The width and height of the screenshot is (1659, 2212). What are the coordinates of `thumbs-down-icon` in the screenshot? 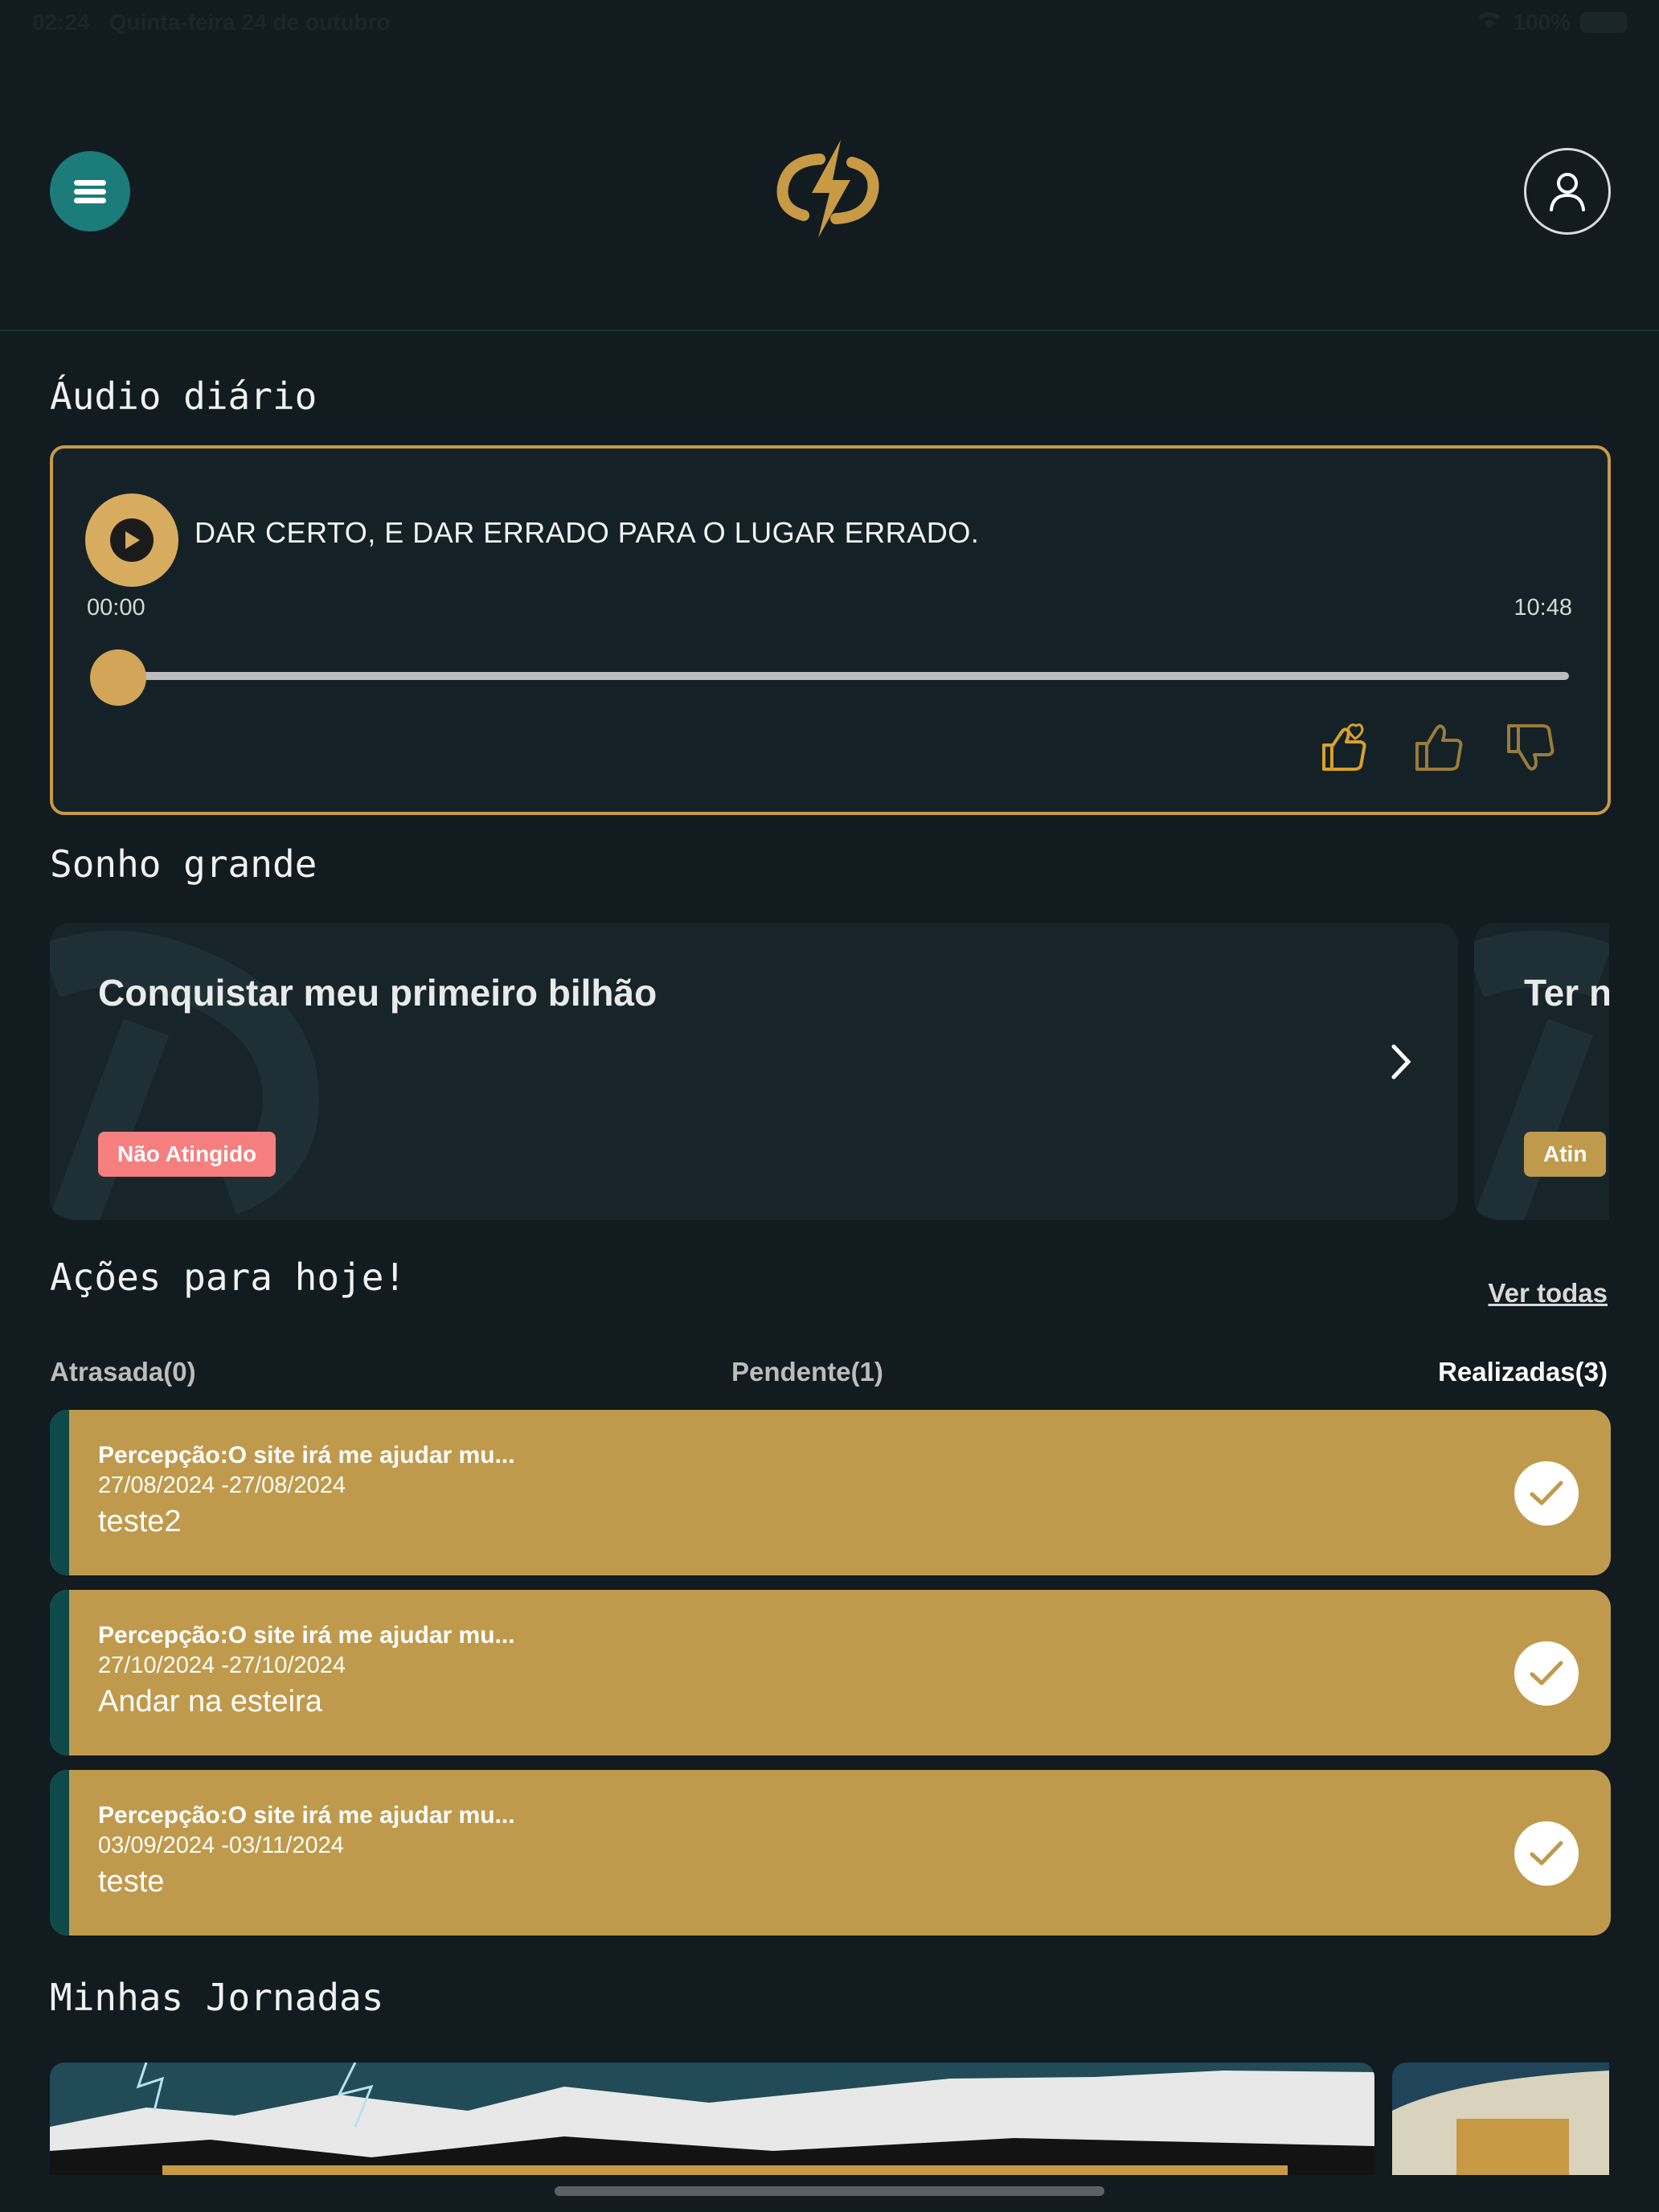 It's located at (1530, 747).